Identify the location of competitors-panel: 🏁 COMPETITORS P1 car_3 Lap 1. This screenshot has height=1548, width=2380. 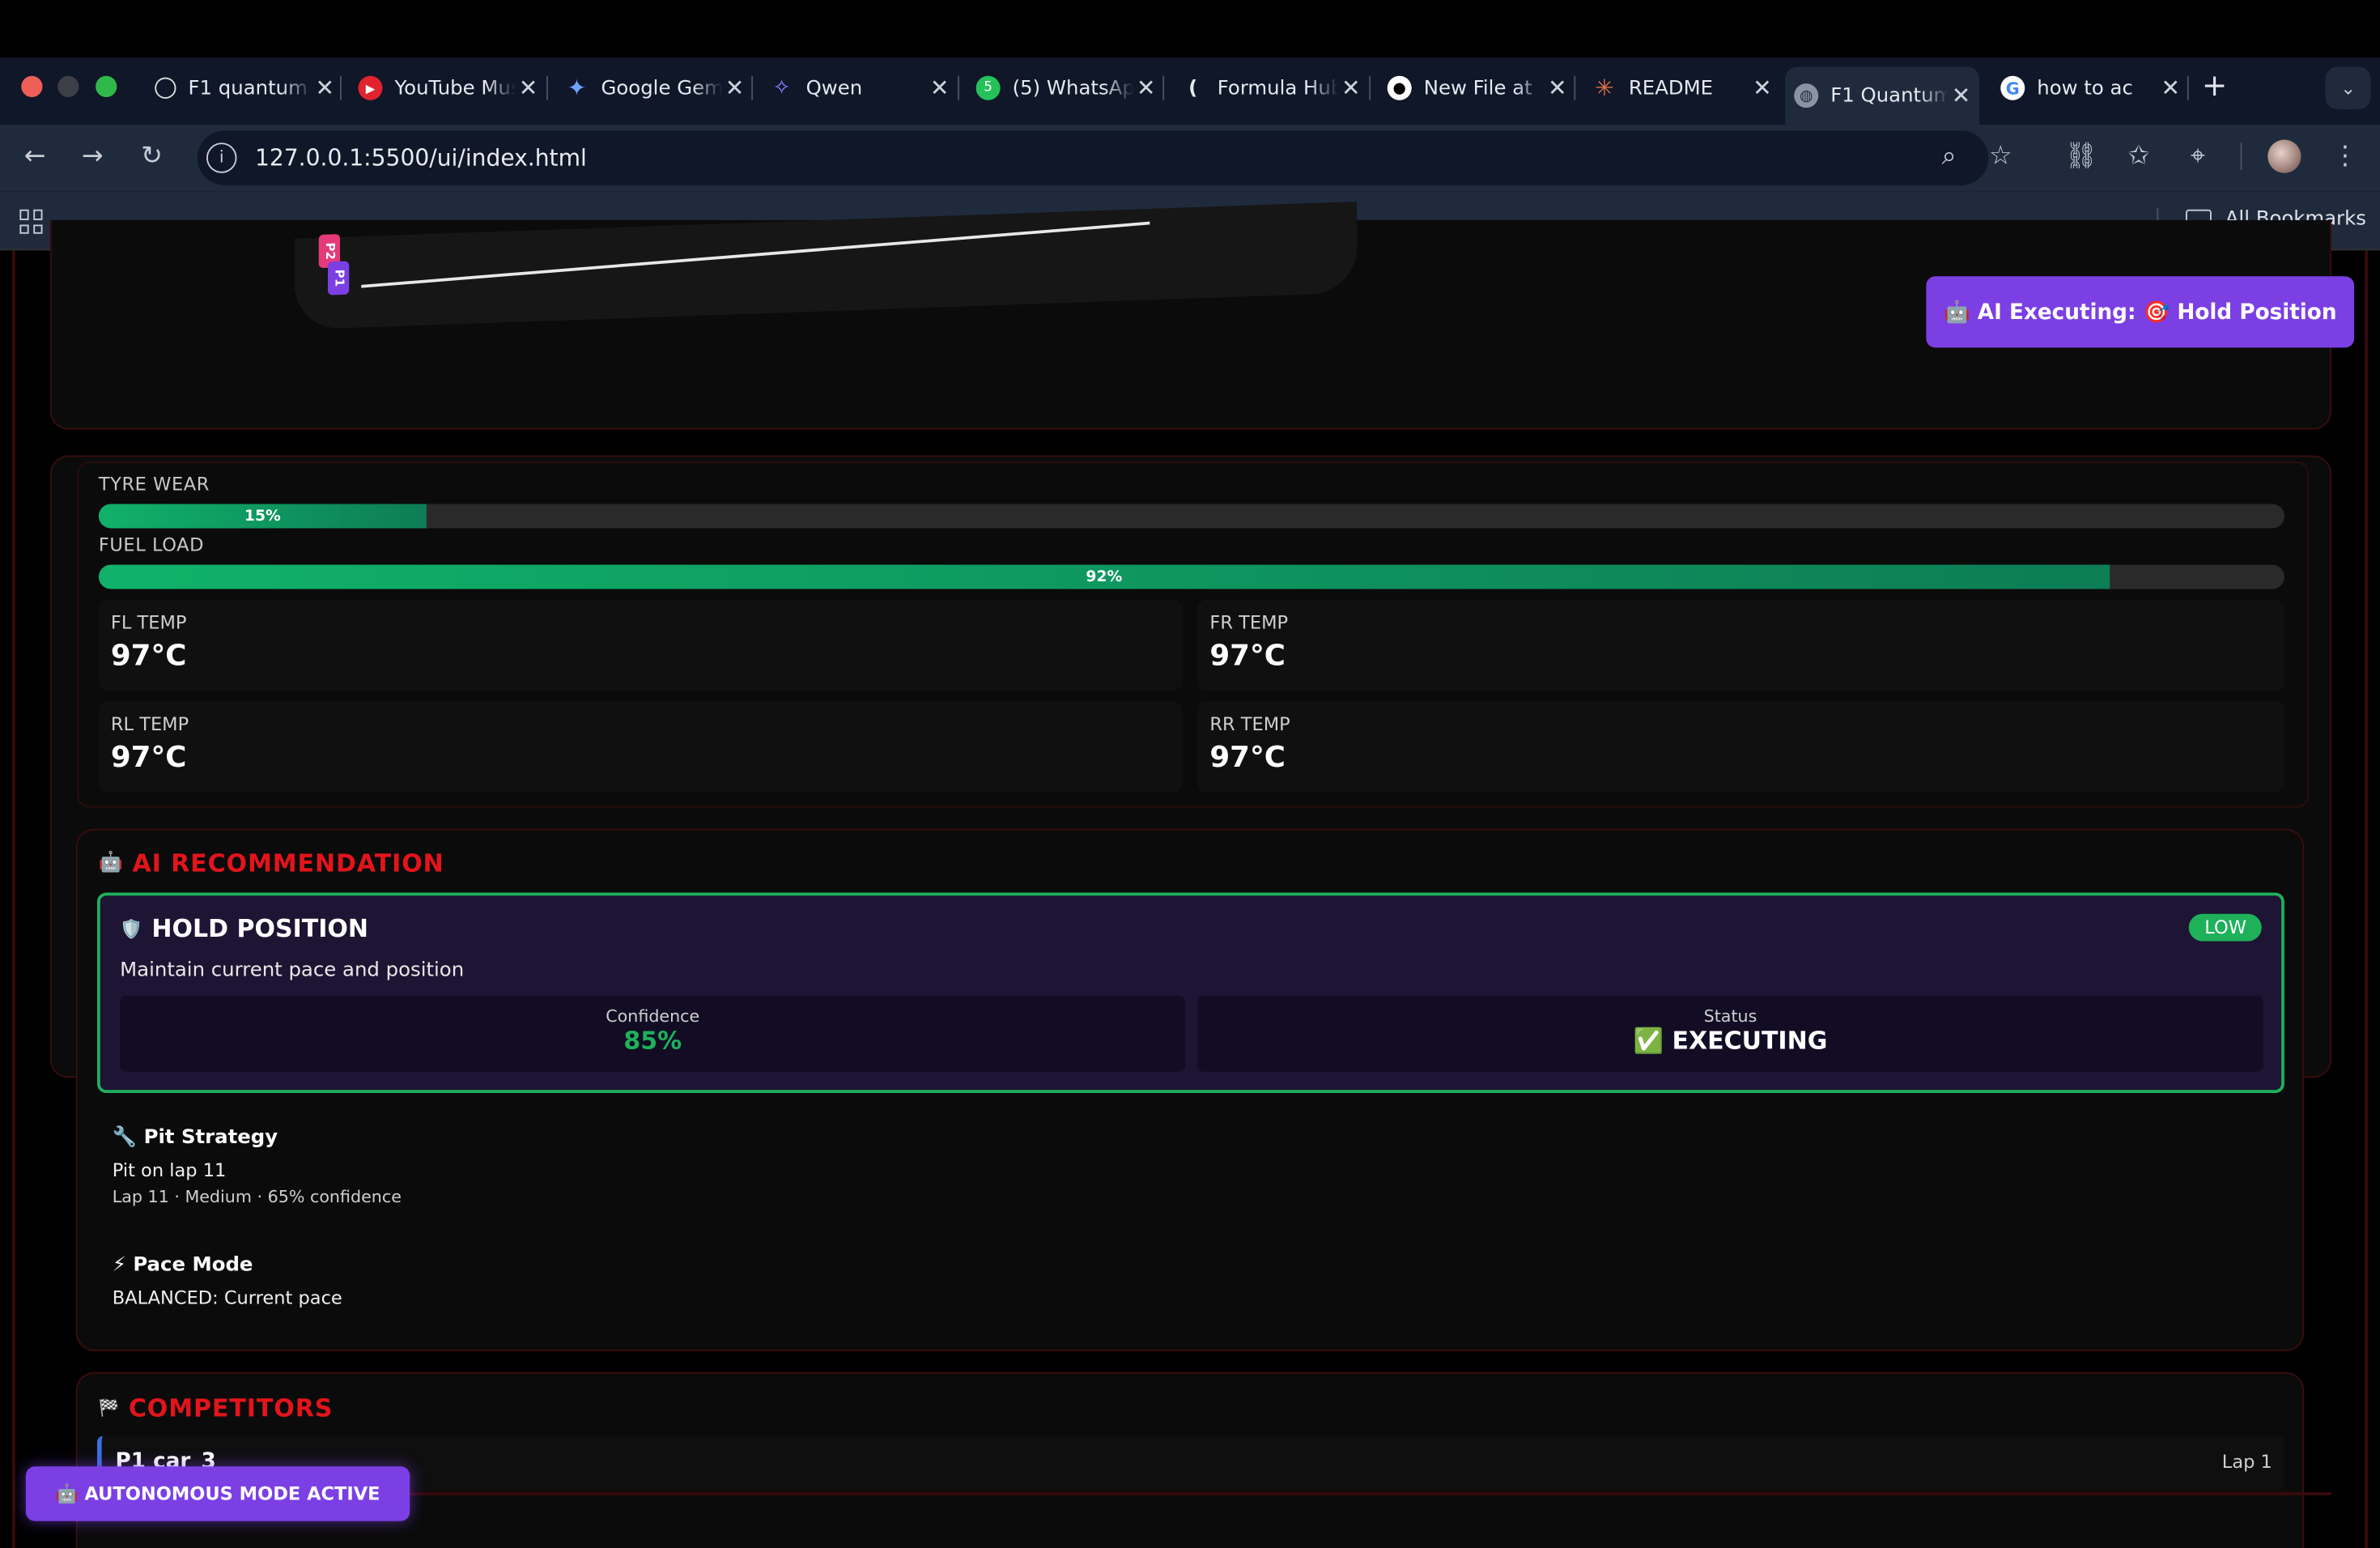
(1190, 1460).